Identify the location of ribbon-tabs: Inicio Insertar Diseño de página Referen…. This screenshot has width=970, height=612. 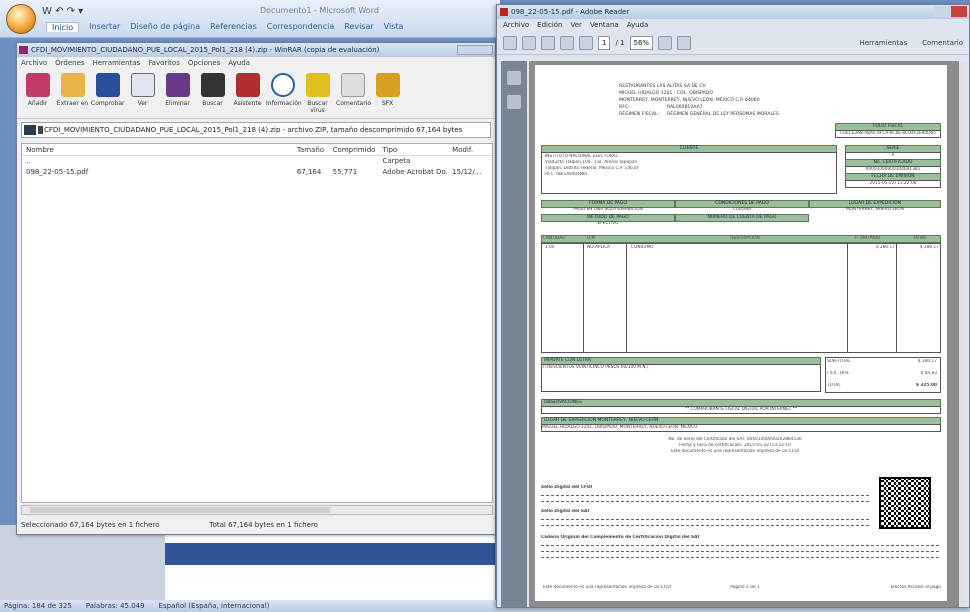
(224, 27).